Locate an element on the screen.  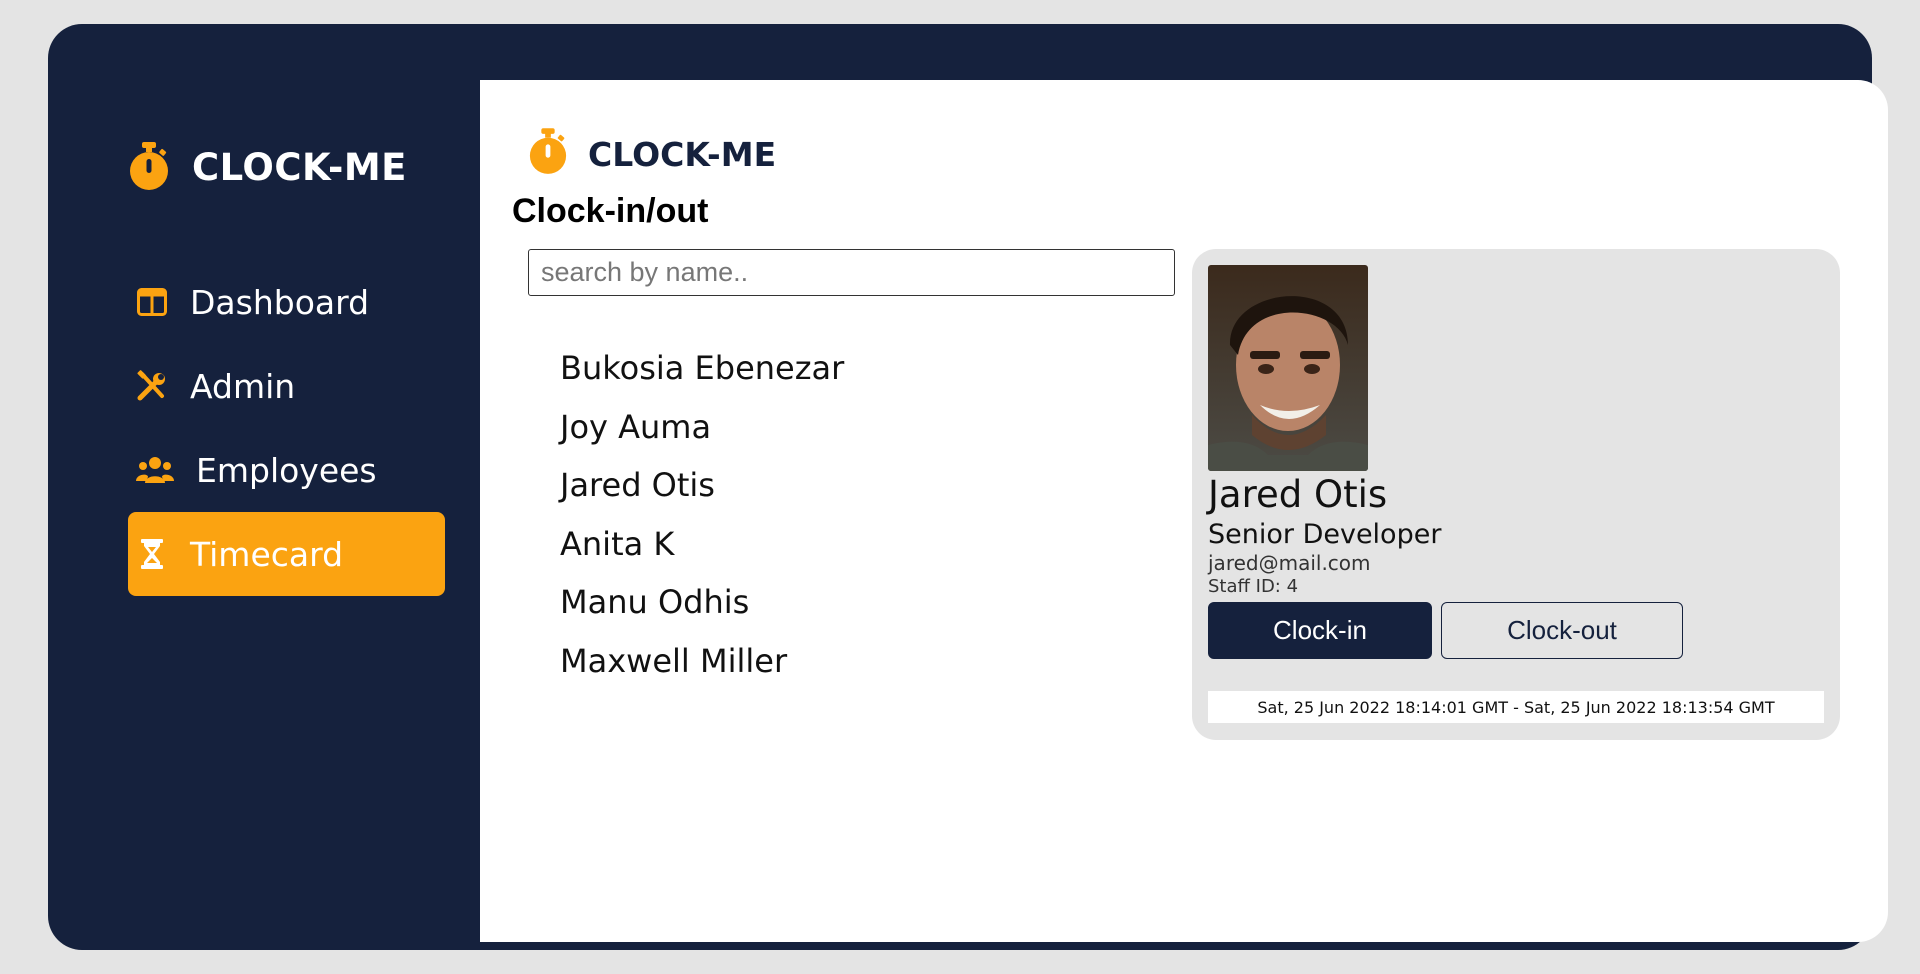
sidebar-item-dashboard: Dashboard is located at coordinates (286, 302).